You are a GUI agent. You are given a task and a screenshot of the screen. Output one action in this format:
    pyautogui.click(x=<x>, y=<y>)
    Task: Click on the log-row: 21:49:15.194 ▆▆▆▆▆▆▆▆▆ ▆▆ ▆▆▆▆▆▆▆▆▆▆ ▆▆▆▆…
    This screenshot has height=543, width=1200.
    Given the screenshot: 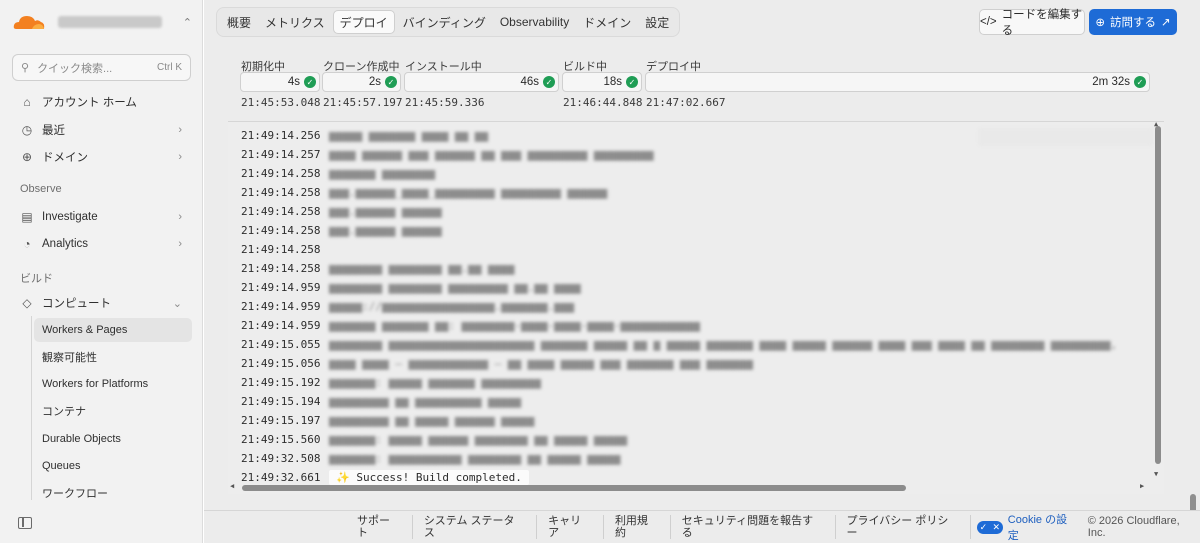 What is the action you would take?
    pyautogui.click(x=381, y=401)
    